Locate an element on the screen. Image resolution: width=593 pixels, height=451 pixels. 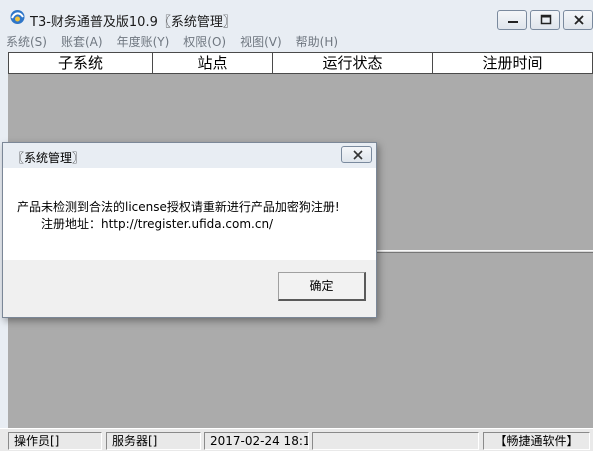
menu-view: 视图(V) is located at coordinates (261, 42).